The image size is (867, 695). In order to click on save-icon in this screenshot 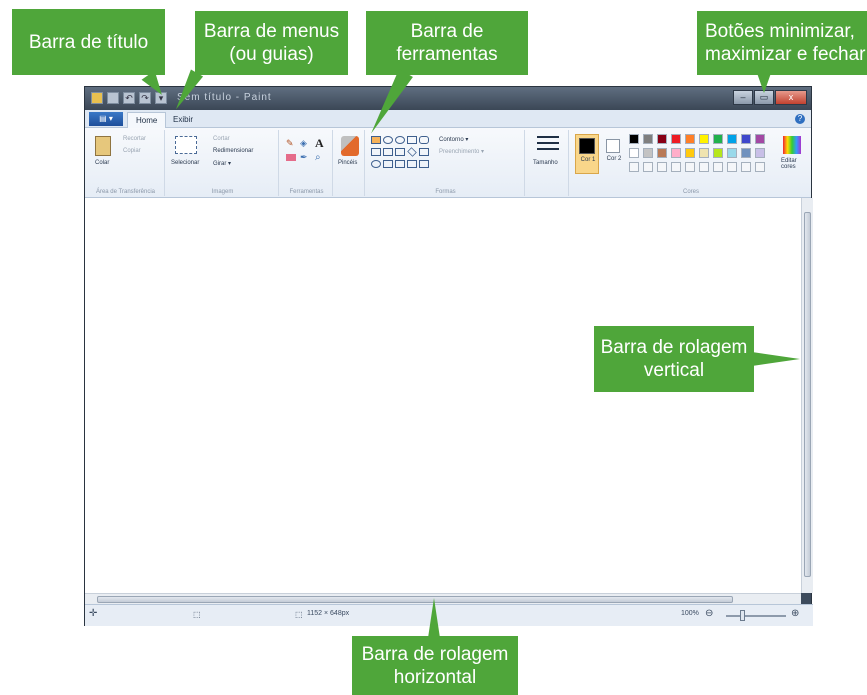, I will do `click(113, 98)`.